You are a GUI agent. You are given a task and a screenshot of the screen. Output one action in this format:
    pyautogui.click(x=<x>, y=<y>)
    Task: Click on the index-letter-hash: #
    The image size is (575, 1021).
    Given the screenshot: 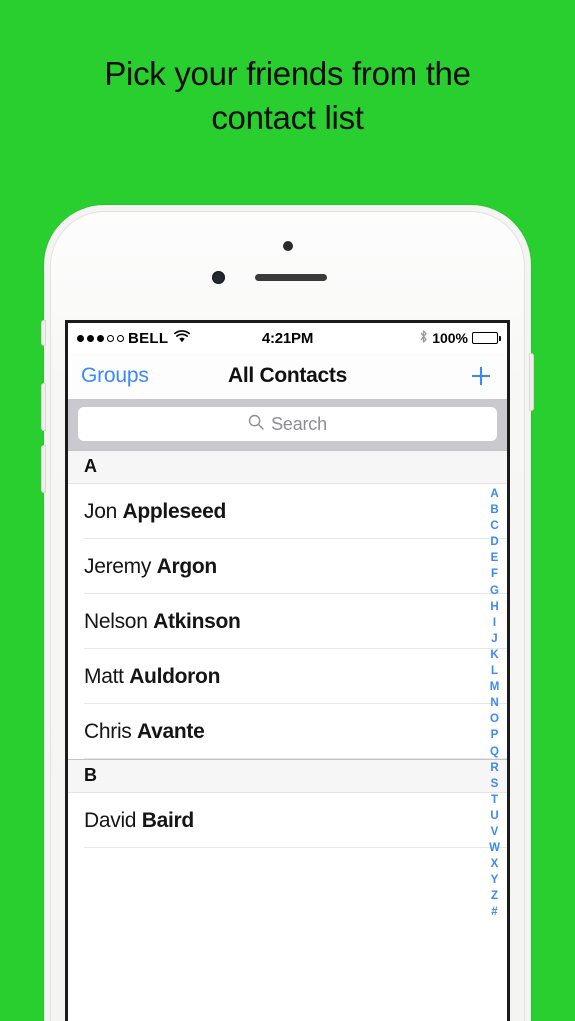 What is the action you would take?
    pyautogui.click(x=494, y=912)
    